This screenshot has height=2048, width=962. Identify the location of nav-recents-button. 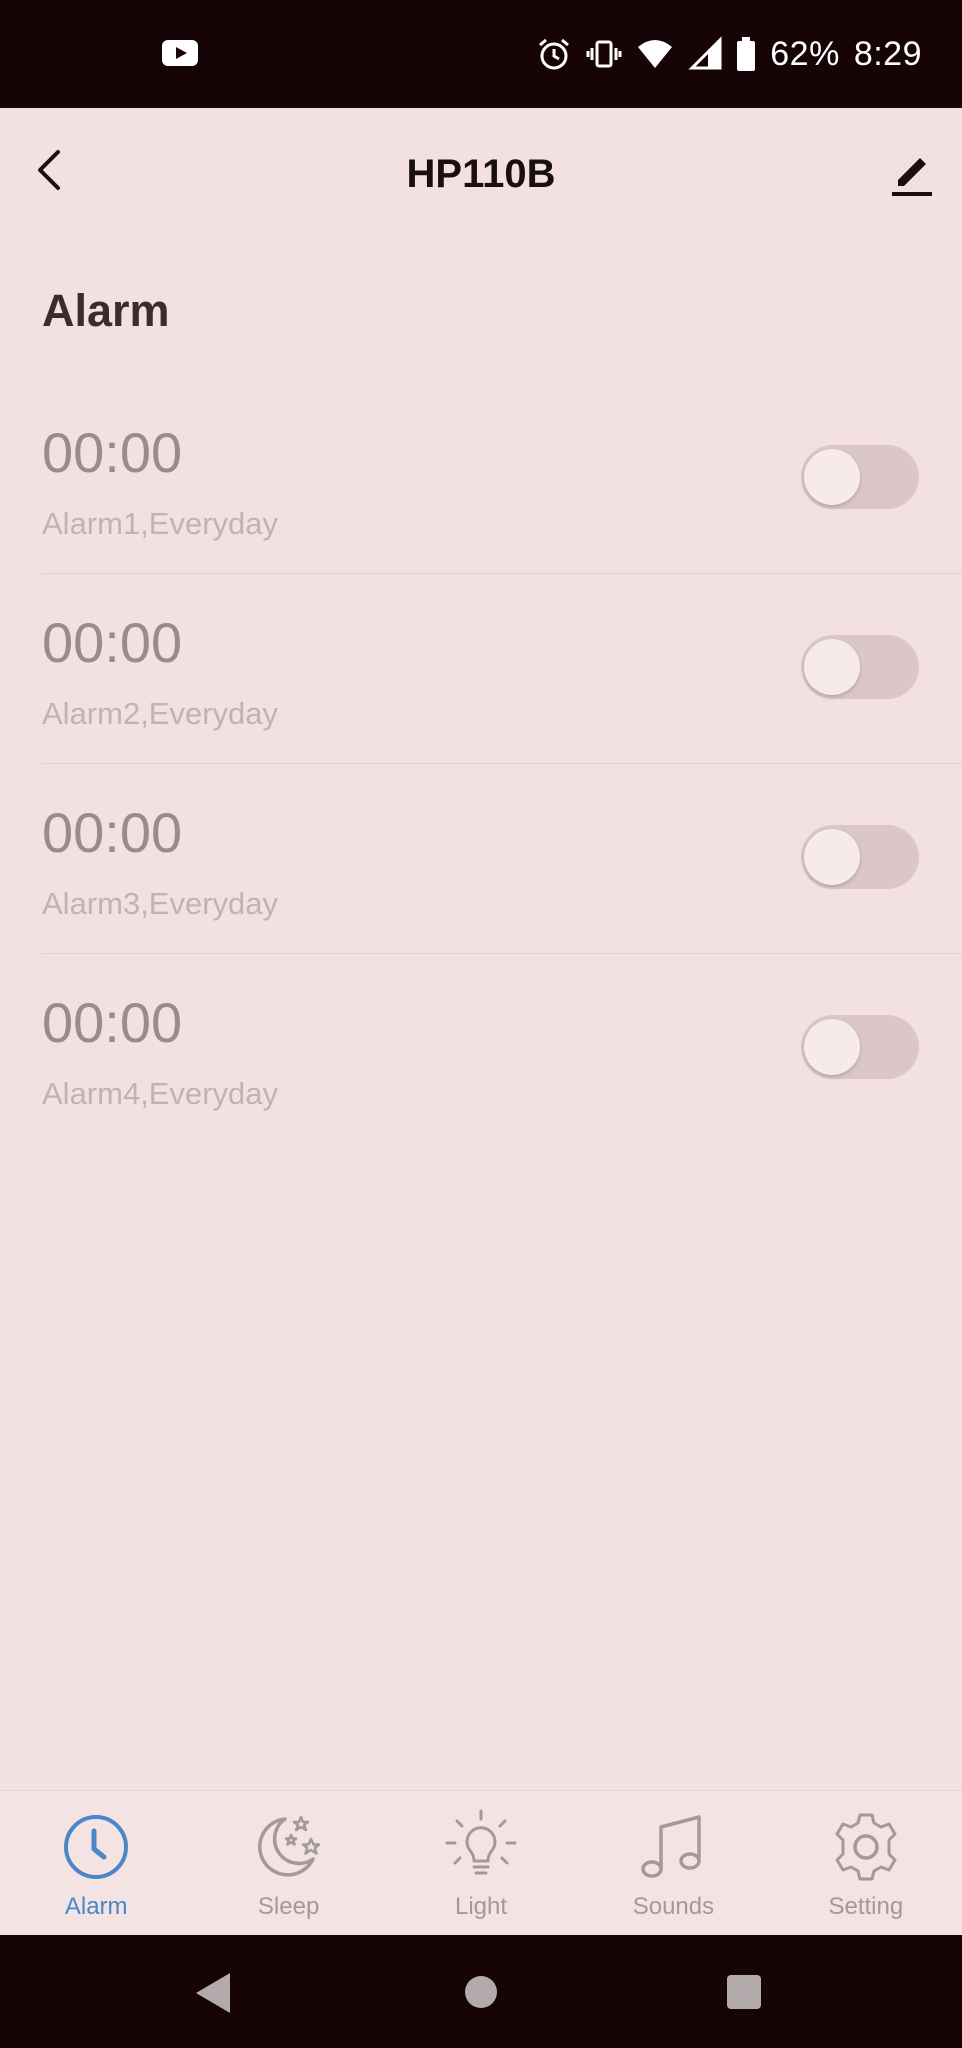
(744, 1992).